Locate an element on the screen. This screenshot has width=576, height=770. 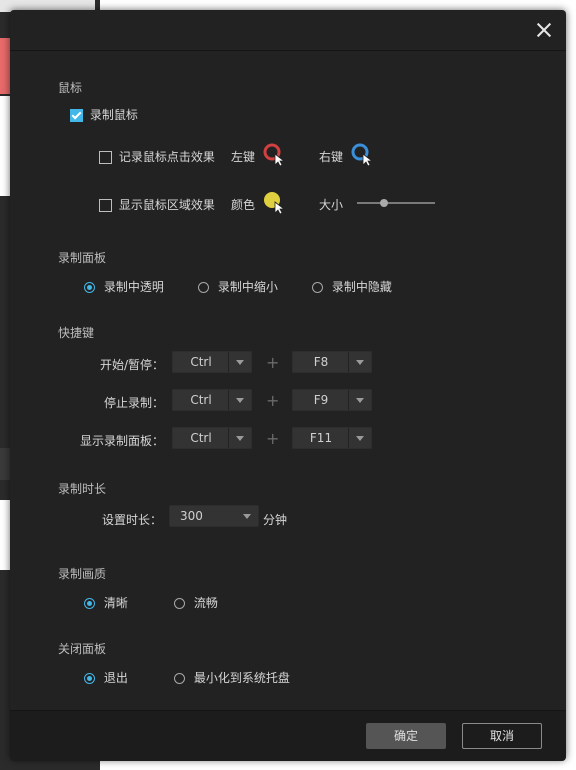
panel-option-label: 录制中缩小 is located at coordinates (247, 287).